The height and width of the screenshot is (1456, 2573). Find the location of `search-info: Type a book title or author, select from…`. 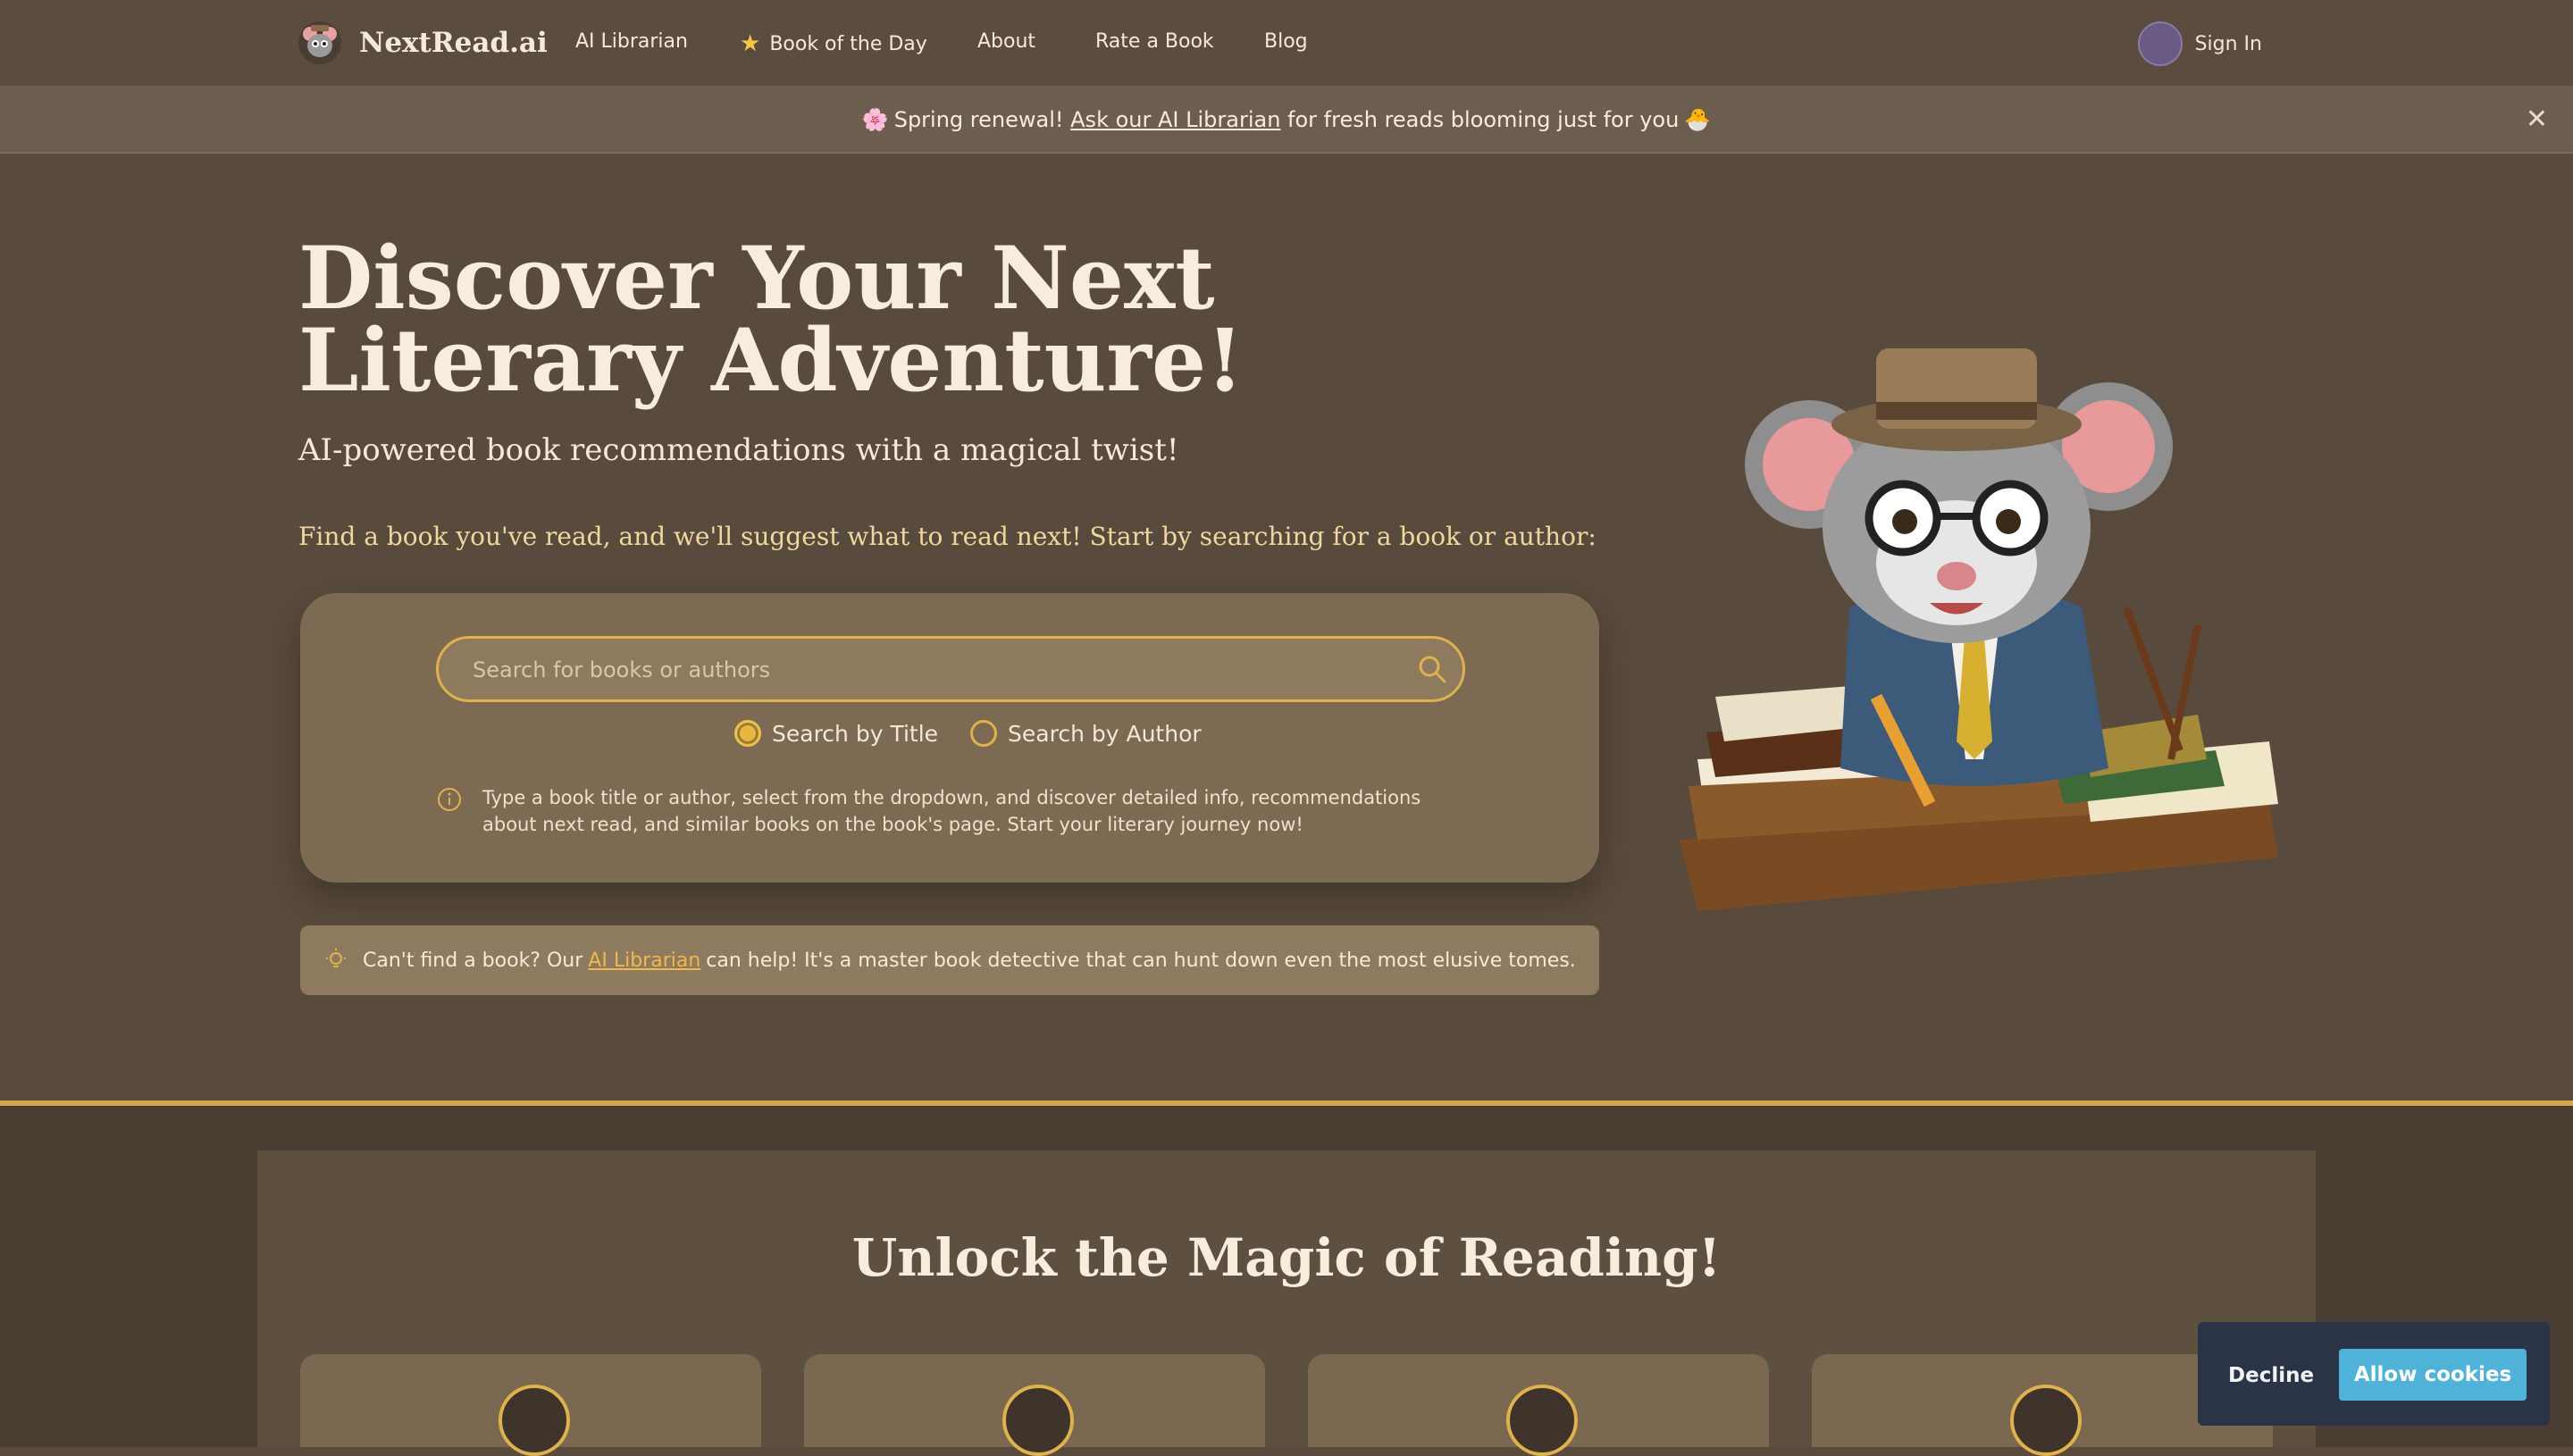

search-info: Type a book title or author, select from… is located at coordinates (941, 811).